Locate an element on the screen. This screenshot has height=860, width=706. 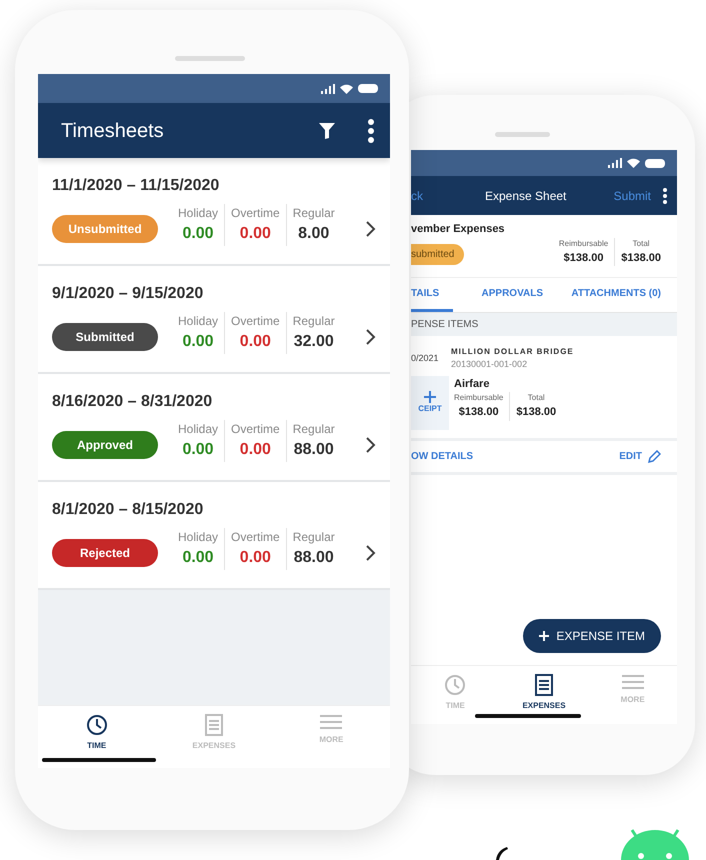
nav-tab: TIME is located at coordinates (97, 737).